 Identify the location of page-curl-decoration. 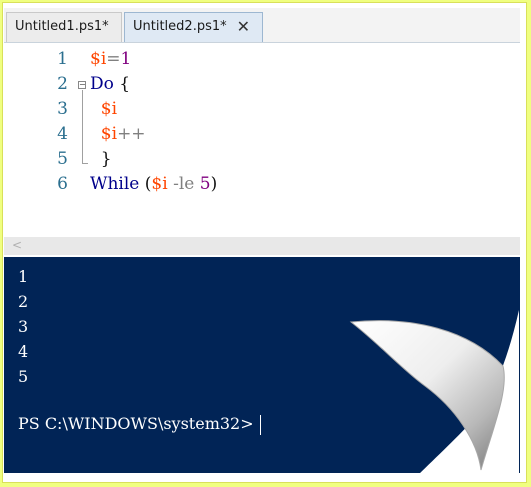
(434, 394).